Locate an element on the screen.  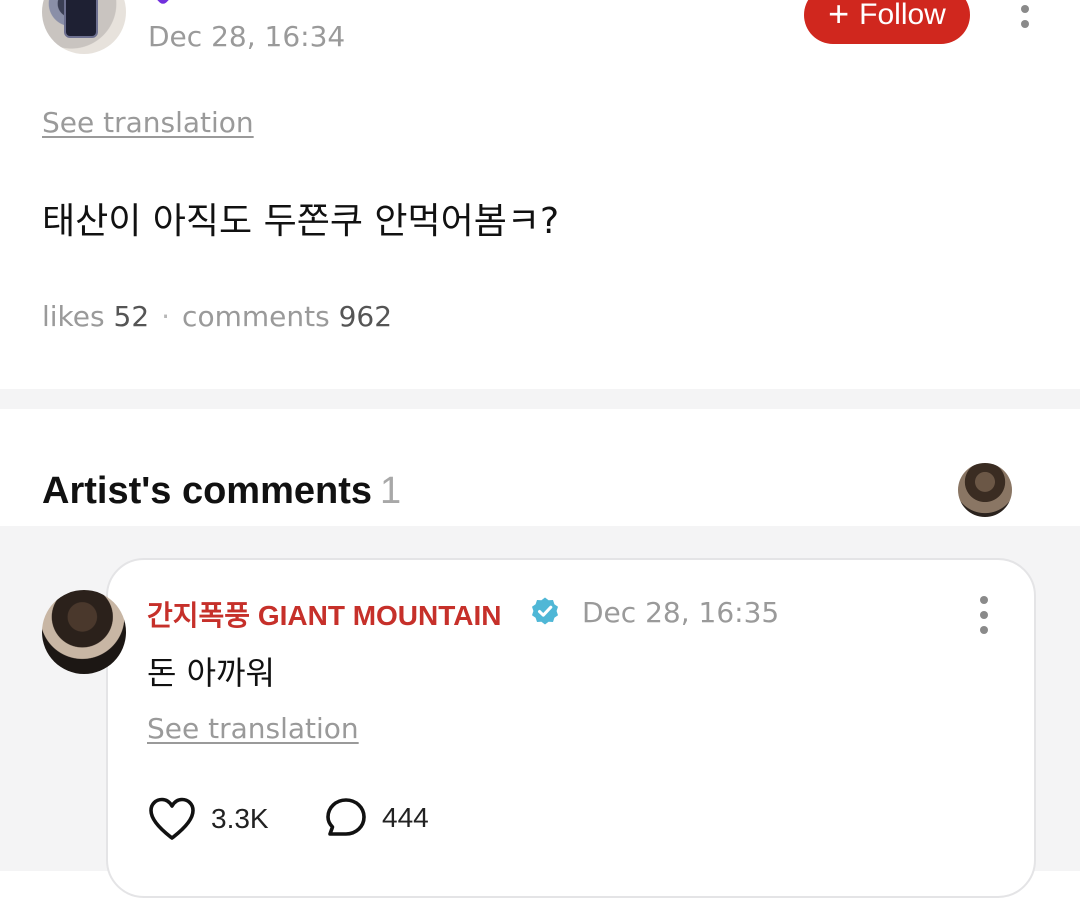
comments-count: 962 is located at coordinates (365, 316).